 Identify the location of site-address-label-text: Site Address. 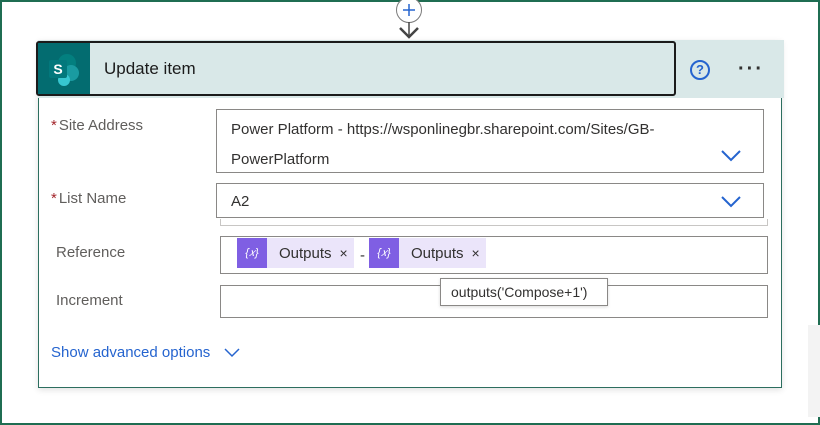
(101, 125).